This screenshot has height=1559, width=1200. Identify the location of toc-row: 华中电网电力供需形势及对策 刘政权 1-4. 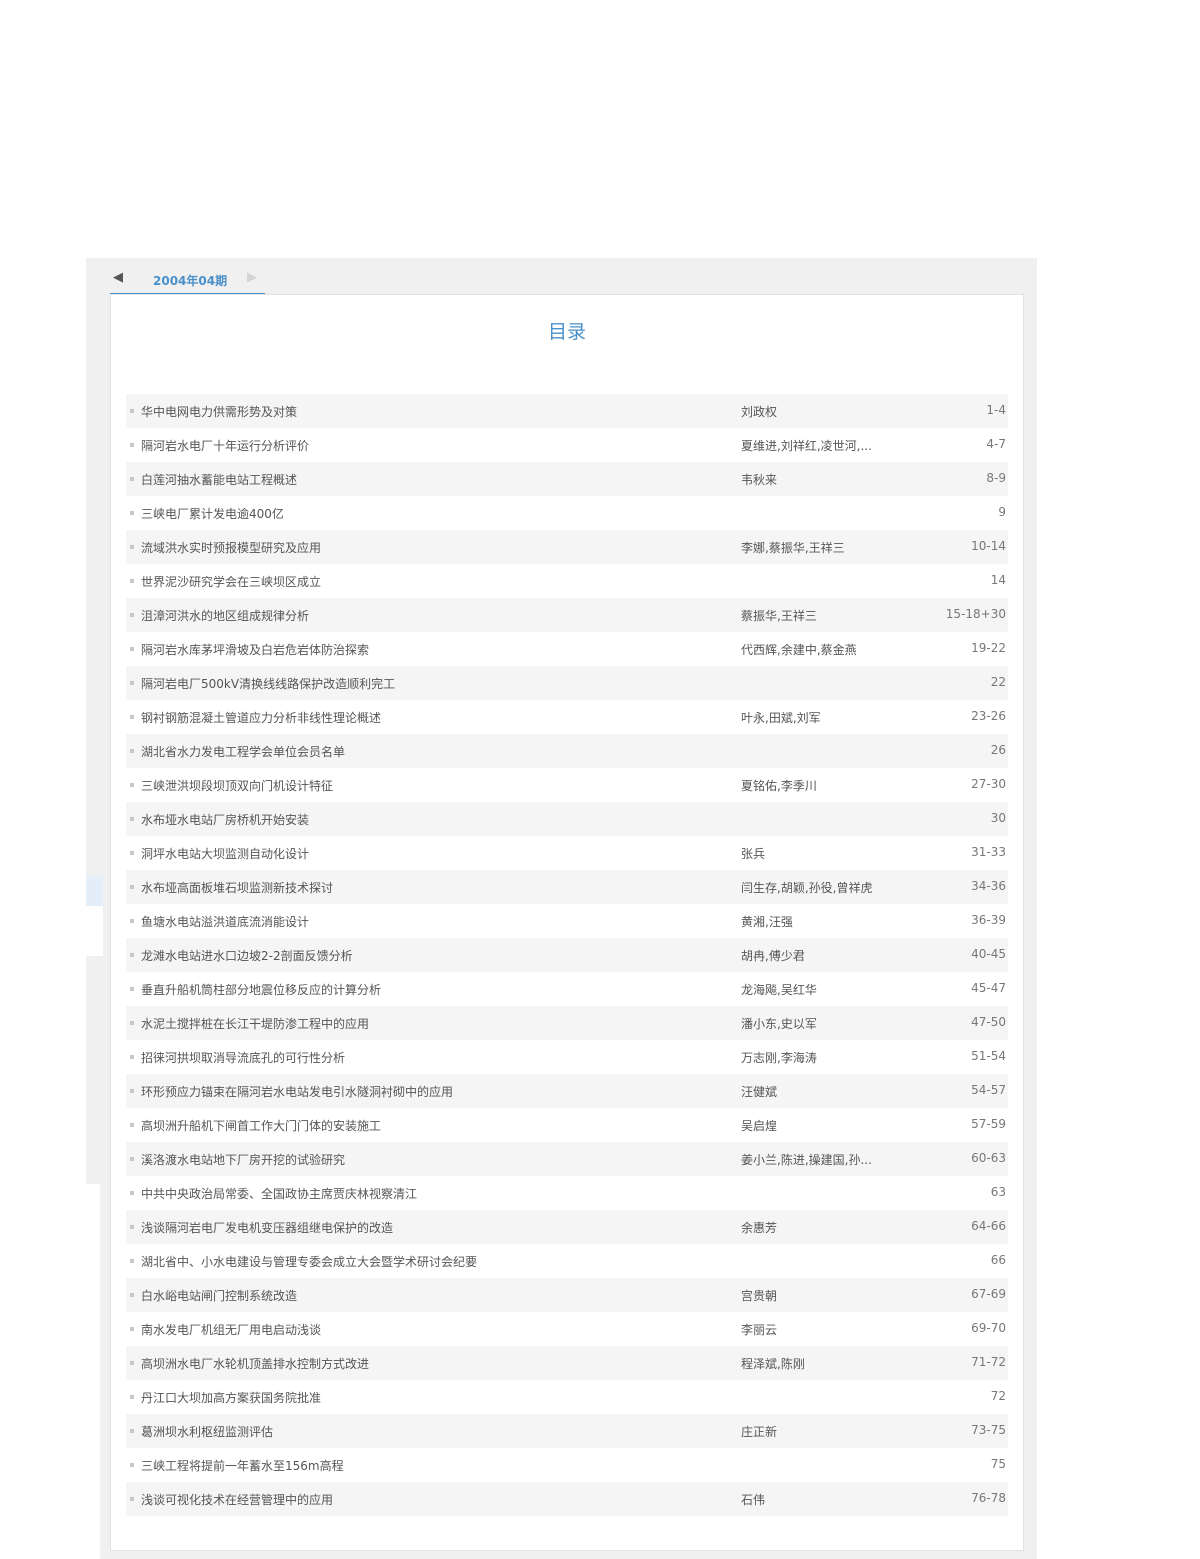
(567, 411).